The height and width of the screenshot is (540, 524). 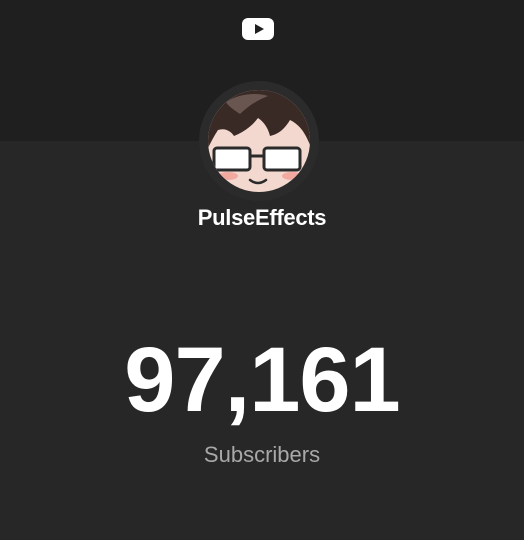 What do you see at coordinates (258, 29) in the screenshot?
I see `youtube-logo-icon` at bounding box center [258, 29].